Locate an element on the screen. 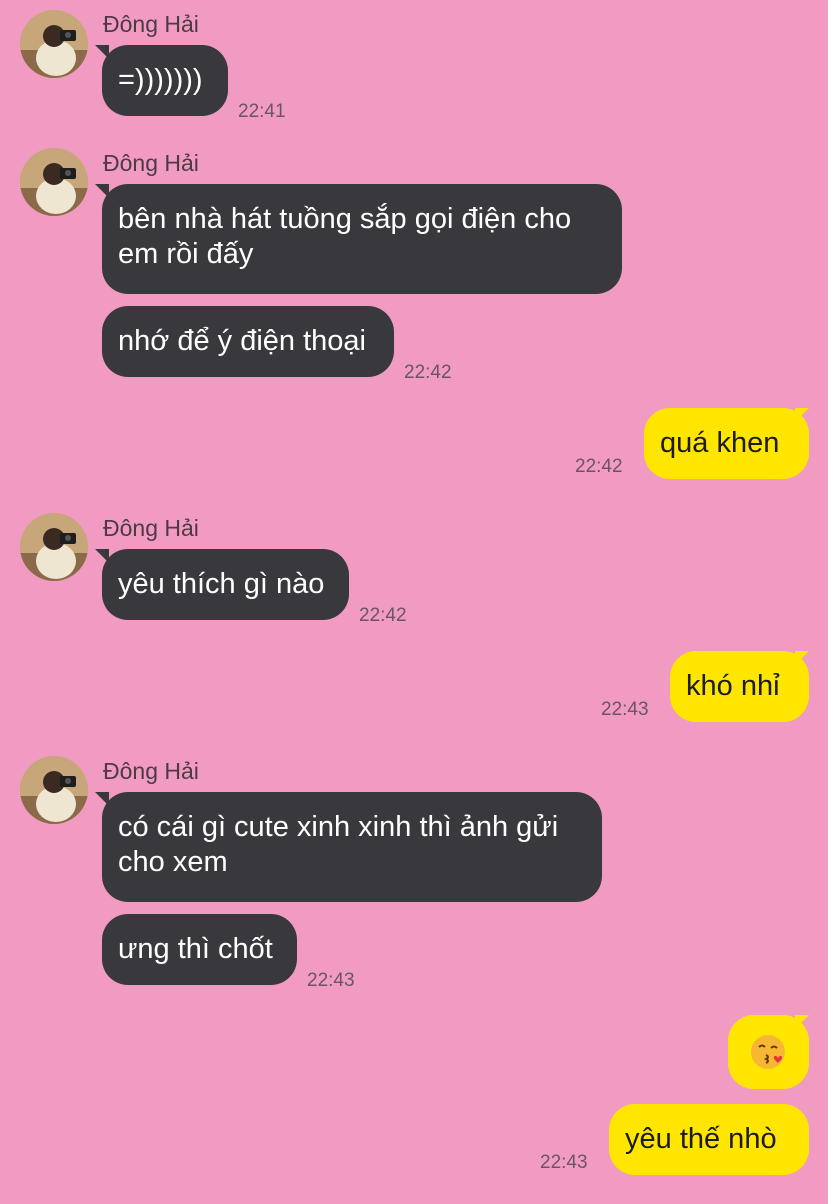  message-text: yêu thích gì nào is located at coordinates (221, 584).